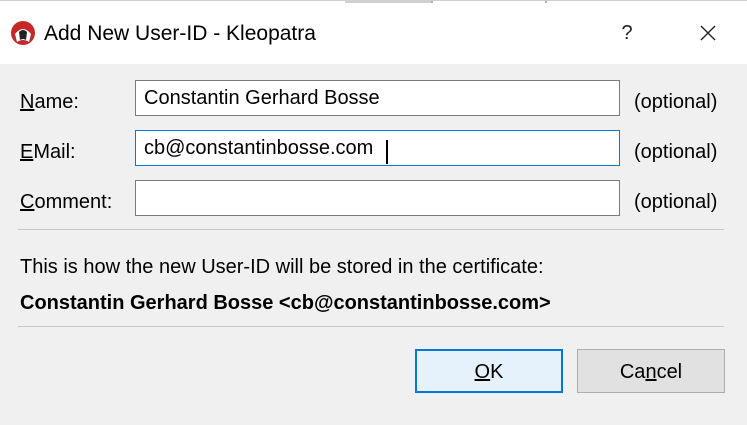  What do you see at coordinates (73, 202) in the screenshot?
I see `comment-label-text: omment:` at bounding box center [73, 202].